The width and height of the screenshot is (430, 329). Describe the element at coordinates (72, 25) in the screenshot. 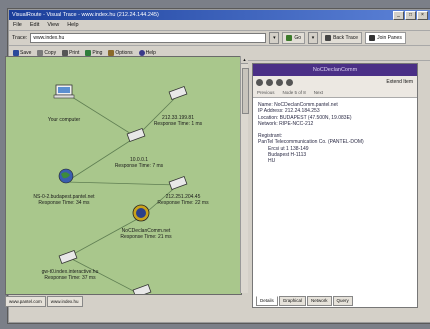

I see `menu-help: Help` at that location.